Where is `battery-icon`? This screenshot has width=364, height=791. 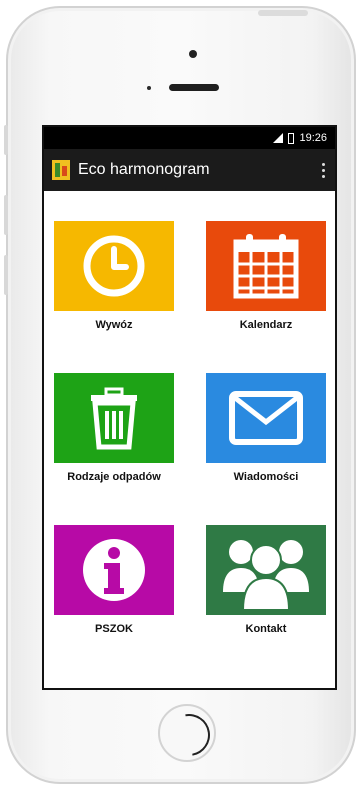 battery-icon is located at coordinates (291, 138).